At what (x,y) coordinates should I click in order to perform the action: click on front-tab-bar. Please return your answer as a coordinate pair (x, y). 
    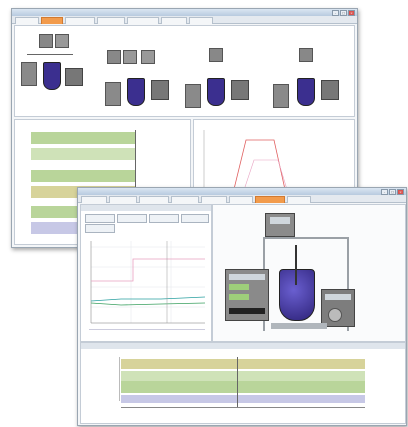
    Looking at the image, I should click on (242, 199).